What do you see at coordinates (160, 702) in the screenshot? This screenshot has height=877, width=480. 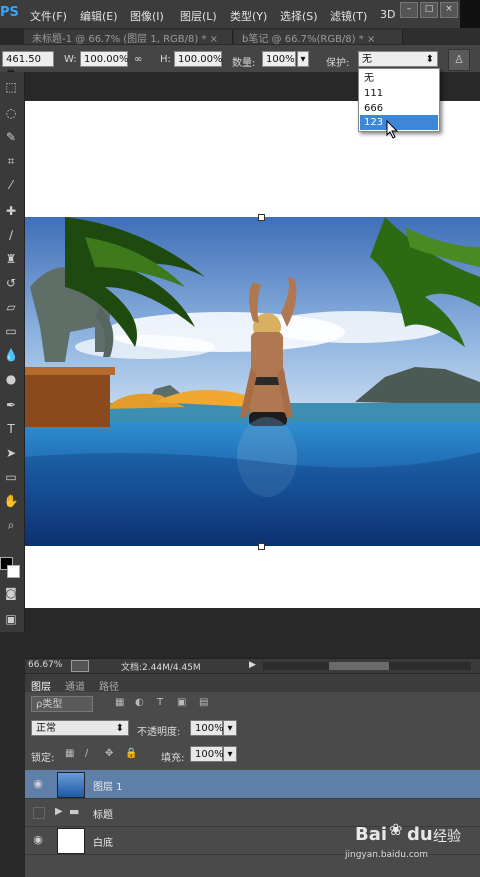 I see `filter-type-icon: T` at bounding box center [160, 702].